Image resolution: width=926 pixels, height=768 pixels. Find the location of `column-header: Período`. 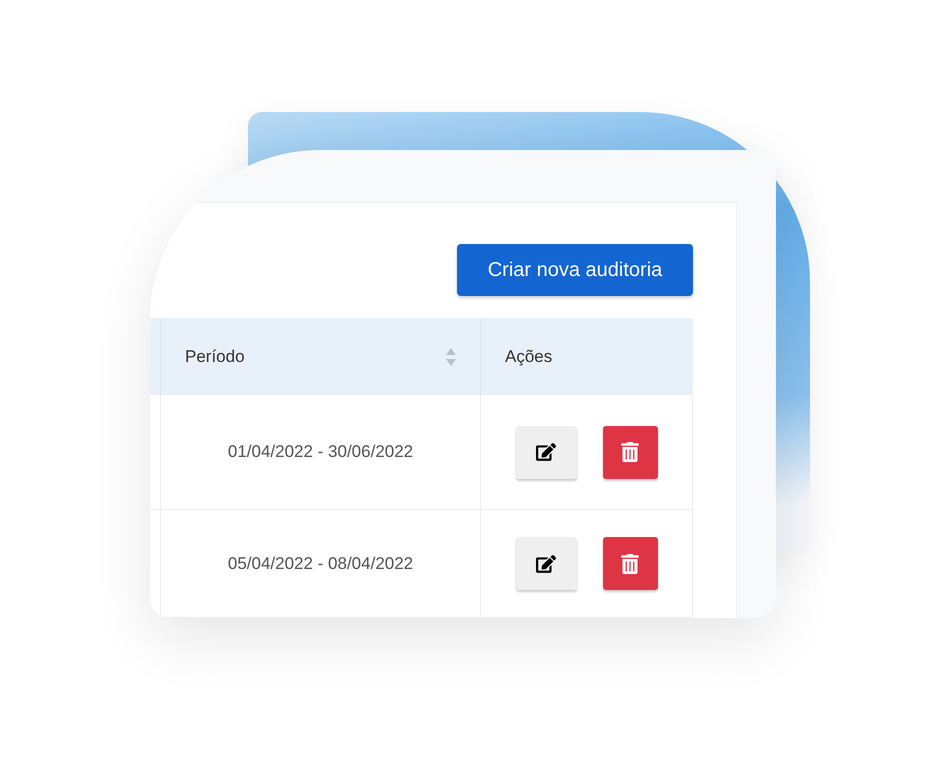

column-header: Período is located at coordinates (320, 356).